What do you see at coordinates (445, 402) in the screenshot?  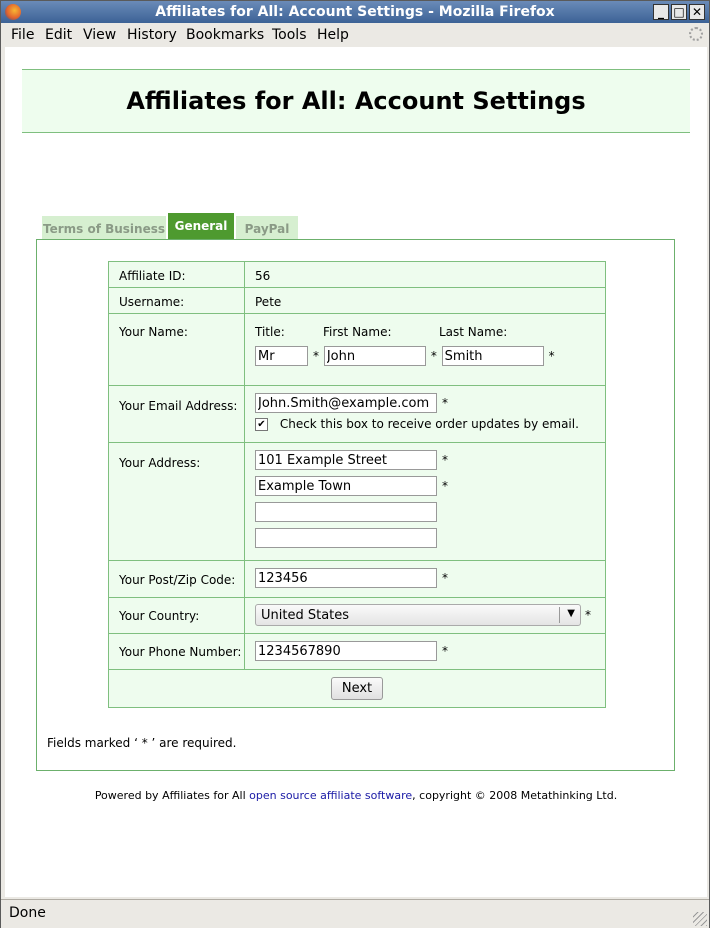 I see `email-required-mark: *` at bounding box center [445, 402].